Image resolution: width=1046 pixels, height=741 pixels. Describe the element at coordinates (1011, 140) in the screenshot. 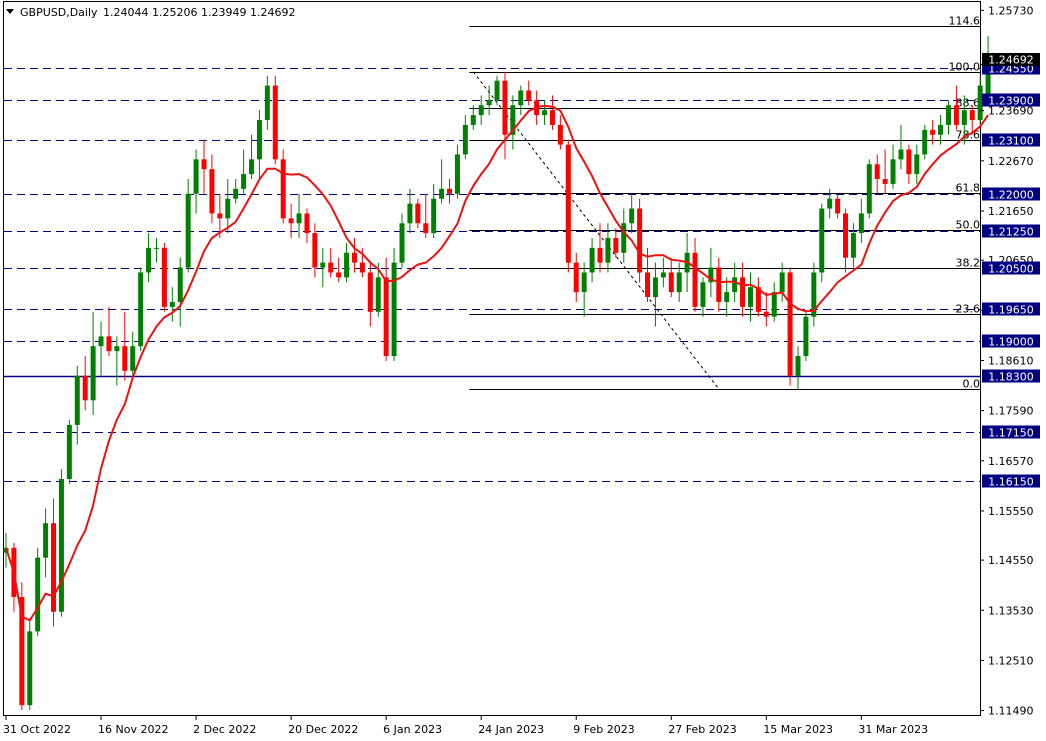

I see `level-tag-label: 1.23100` at that location.